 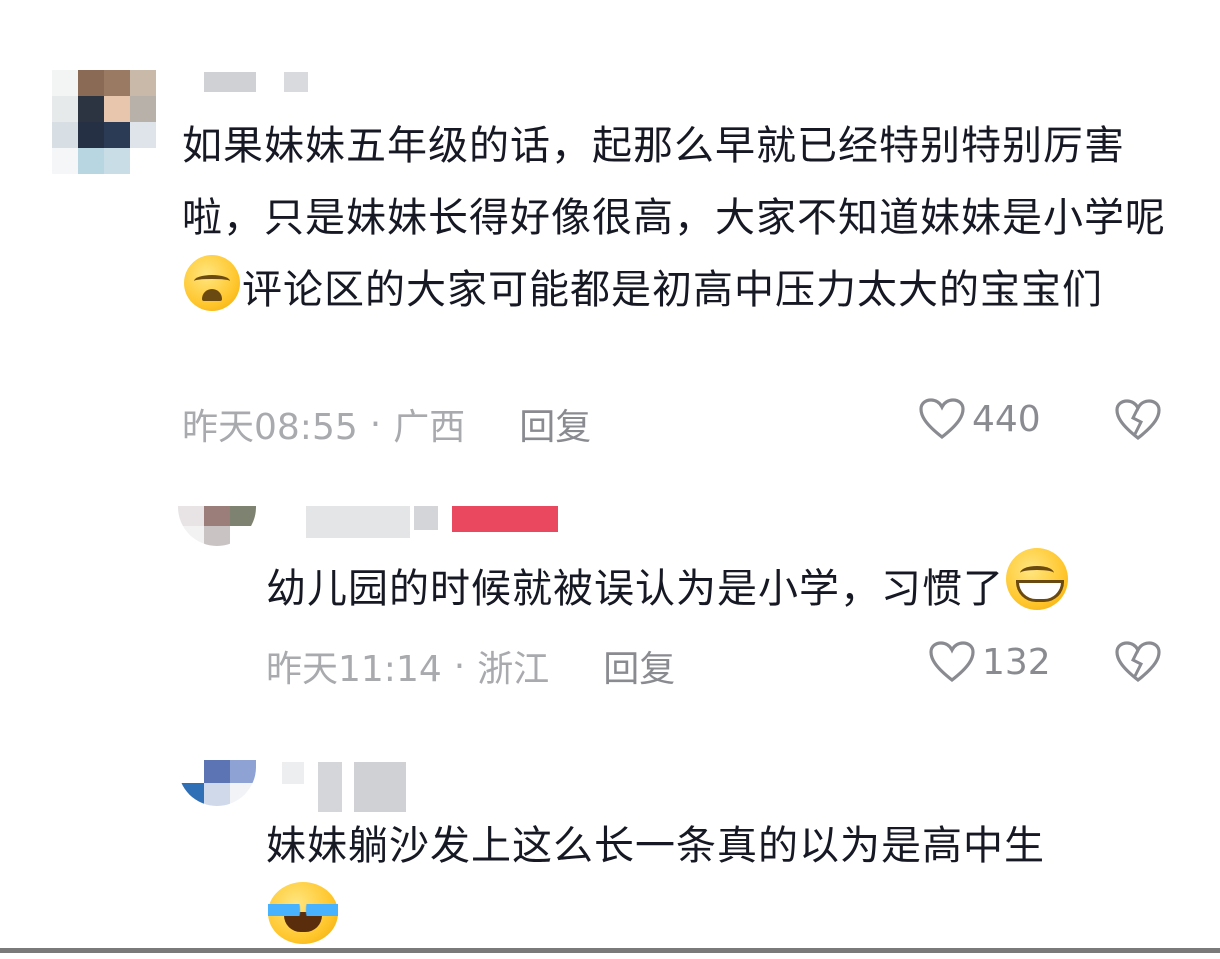 I want to click on like-count: 132, so click(x=1016, y=662).